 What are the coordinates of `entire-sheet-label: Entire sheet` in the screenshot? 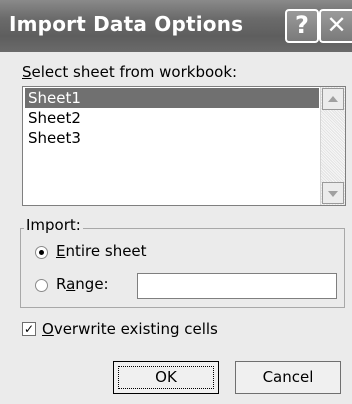 It's located at (101, 251).